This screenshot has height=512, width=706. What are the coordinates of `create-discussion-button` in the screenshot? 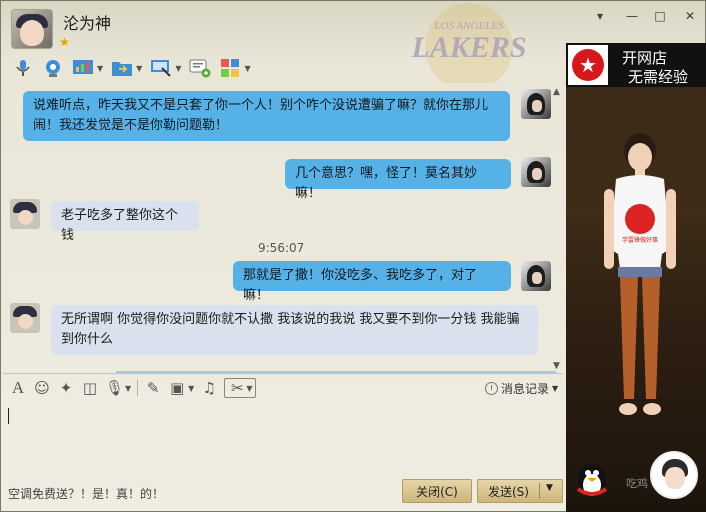 It's located at (200, 68).